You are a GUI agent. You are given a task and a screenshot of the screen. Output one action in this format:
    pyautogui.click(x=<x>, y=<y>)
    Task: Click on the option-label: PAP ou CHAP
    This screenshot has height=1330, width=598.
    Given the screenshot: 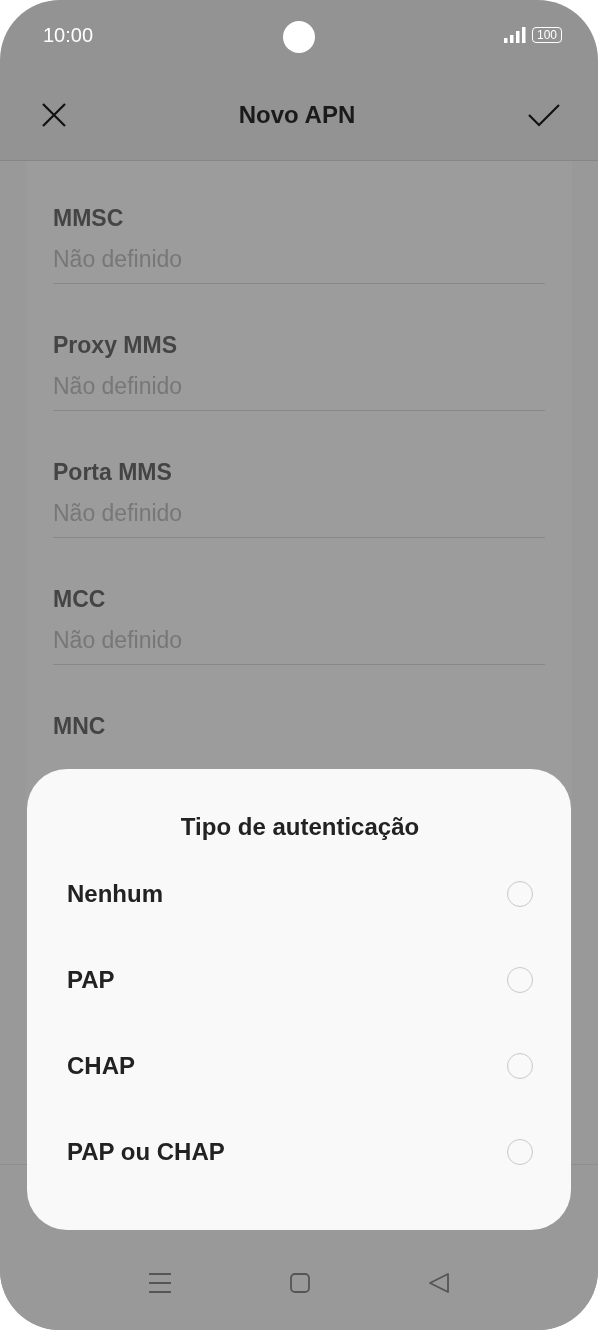 What is the action you would take?
    pyautogui.click(x=146, y=1152)
    